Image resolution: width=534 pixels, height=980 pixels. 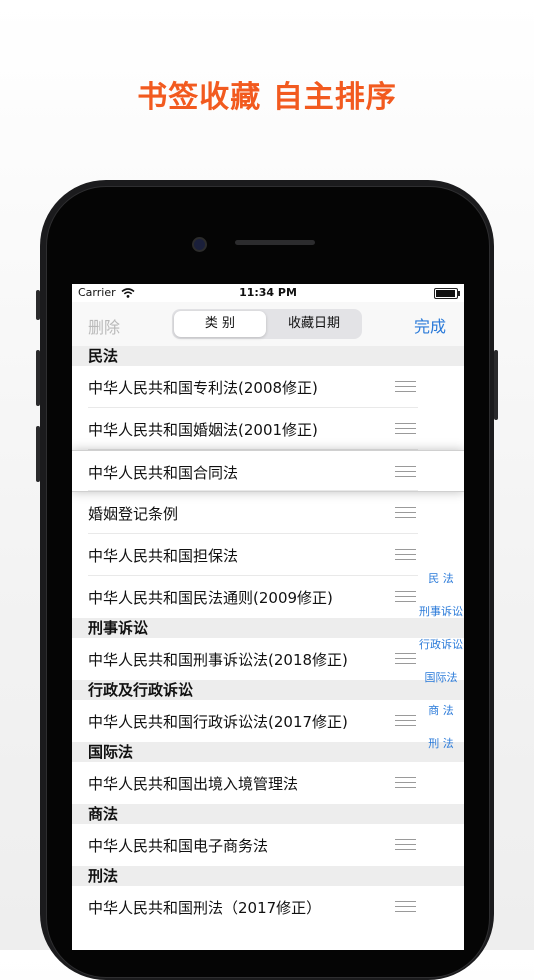 I want to click on bookmark-row: 中华人民共和国合同法, so click(x=268, y=471).